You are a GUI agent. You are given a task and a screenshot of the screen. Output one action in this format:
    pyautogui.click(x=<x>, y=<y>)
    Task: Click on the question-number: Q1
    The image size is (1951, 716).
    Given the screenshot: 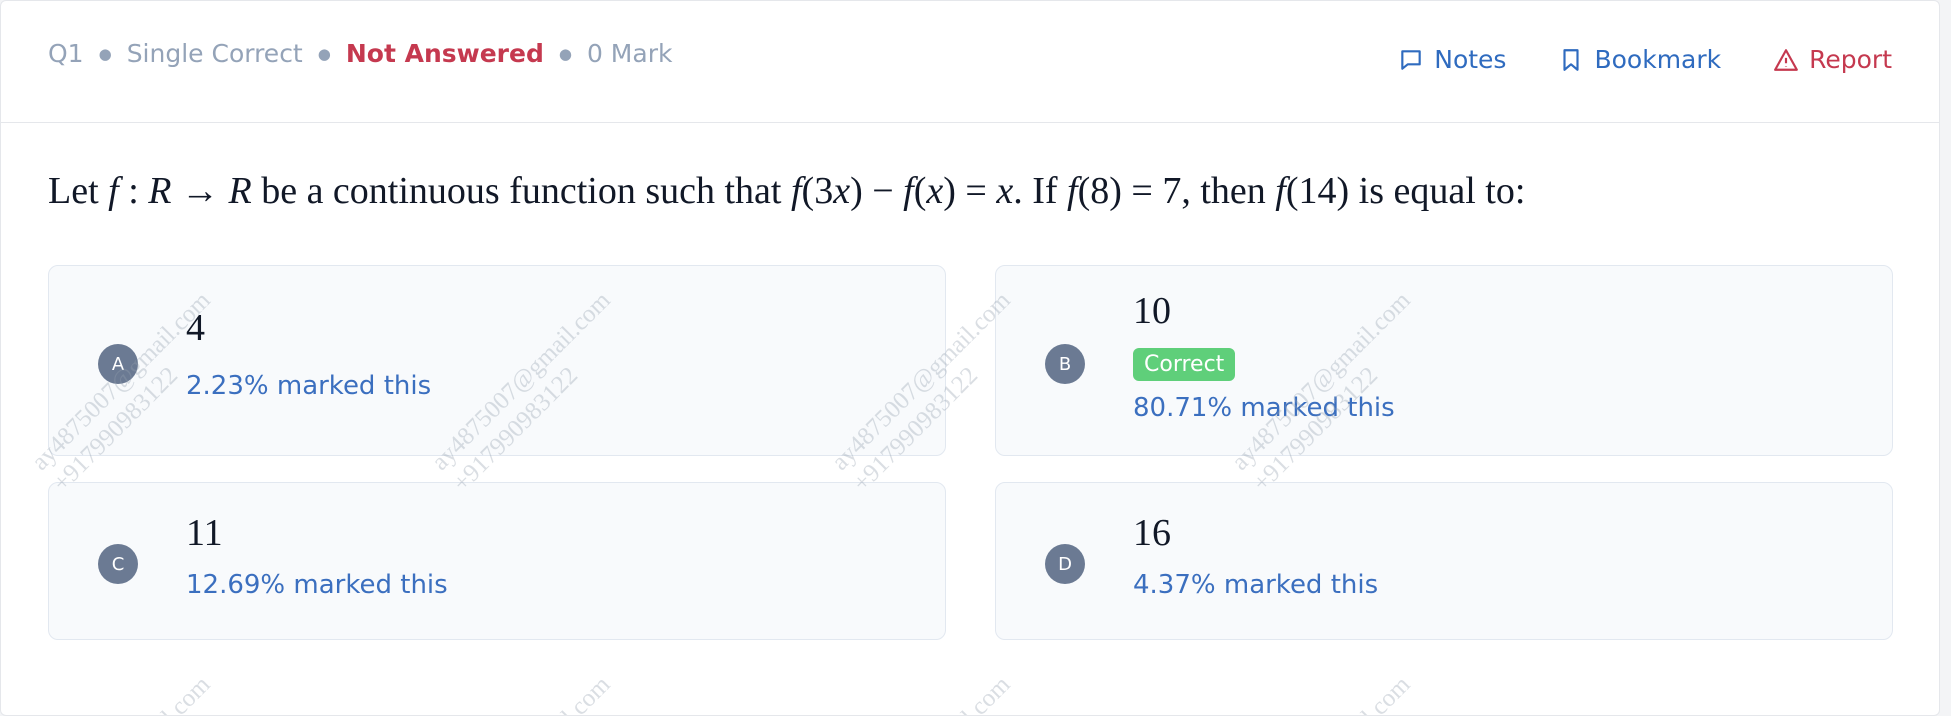 What is the action you would take?
    pyautogui.click(x=66, y=53)
    